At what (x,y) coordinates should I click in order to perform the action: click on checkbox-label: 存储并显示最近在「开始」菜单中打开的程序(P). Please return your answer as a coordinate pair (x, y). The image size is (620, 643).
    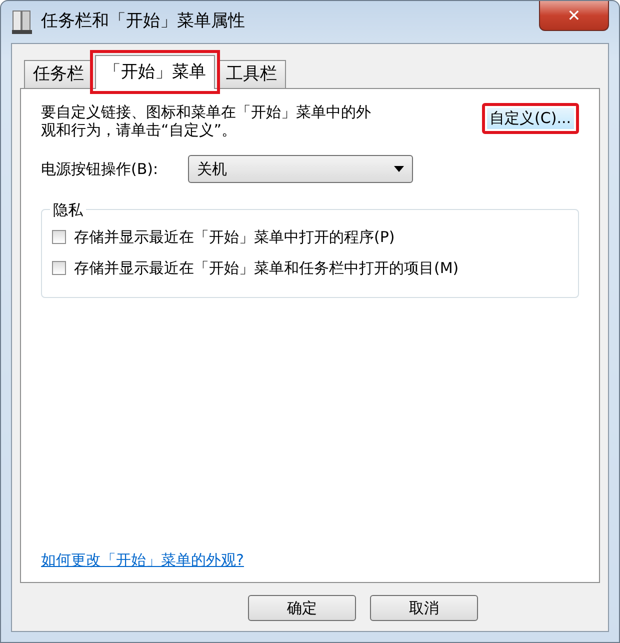
    Looking at the image, I should click on (234, 237).